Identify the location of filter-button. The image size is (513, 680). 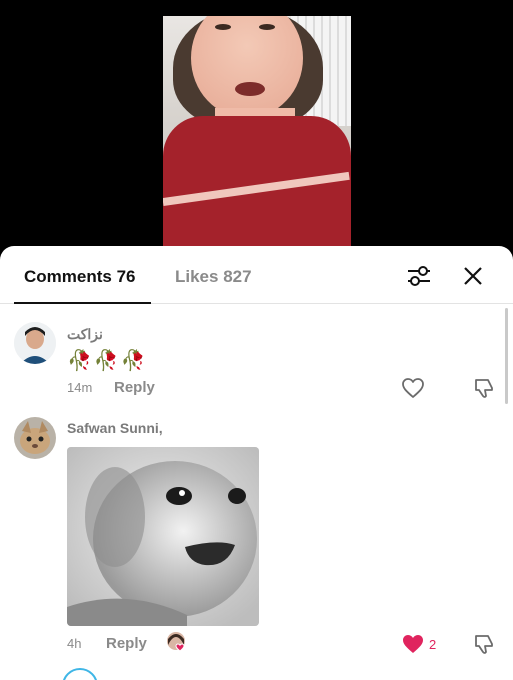
(419, 276).